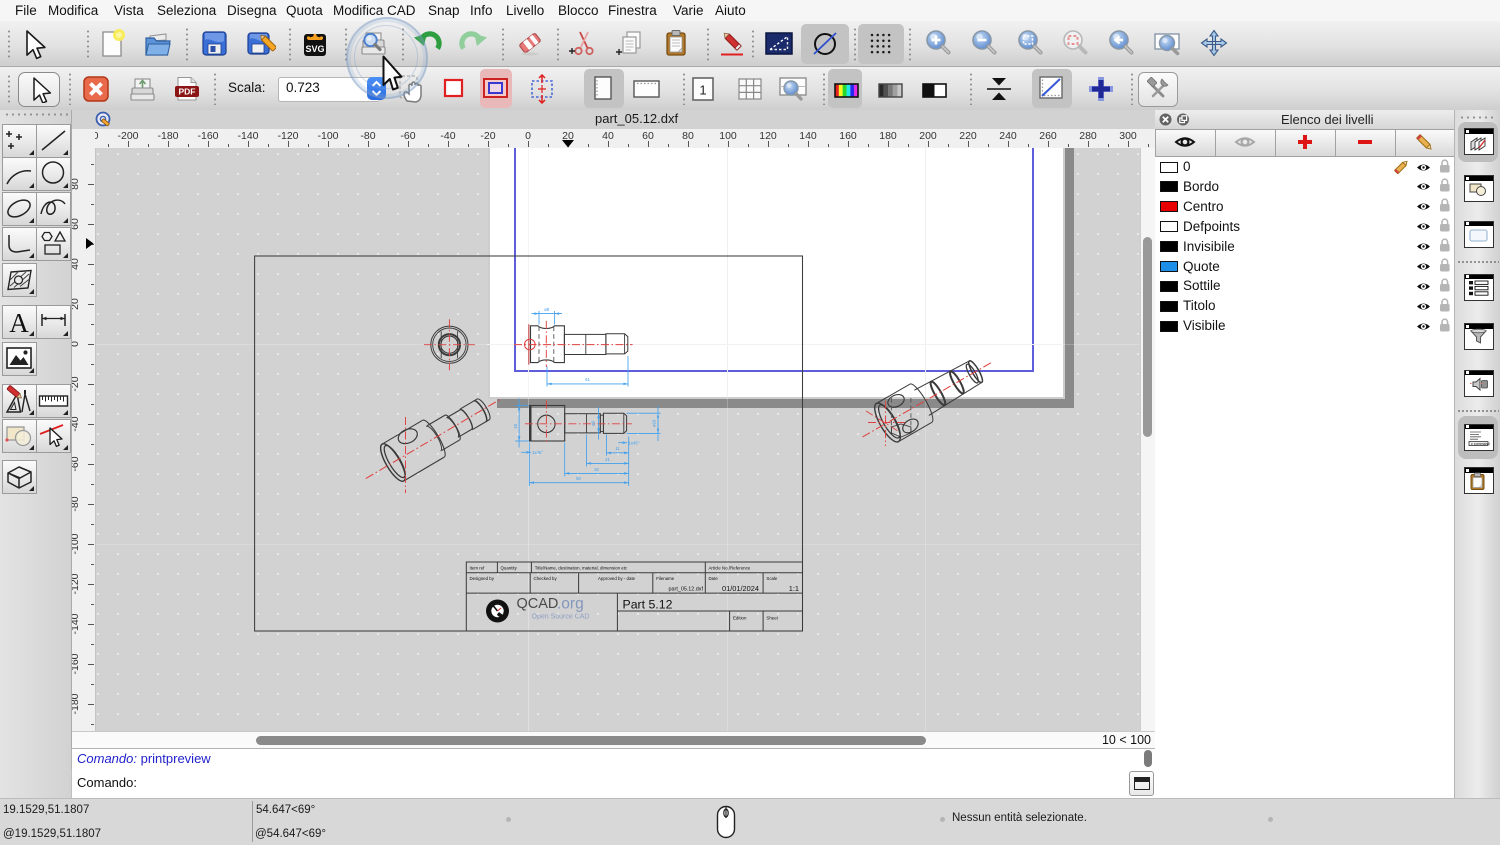 This screenshot has width=1500, height=845. Describe the element at coordinates (653, 423) in the screenshot. I see `svg-text: ø10` at that location.